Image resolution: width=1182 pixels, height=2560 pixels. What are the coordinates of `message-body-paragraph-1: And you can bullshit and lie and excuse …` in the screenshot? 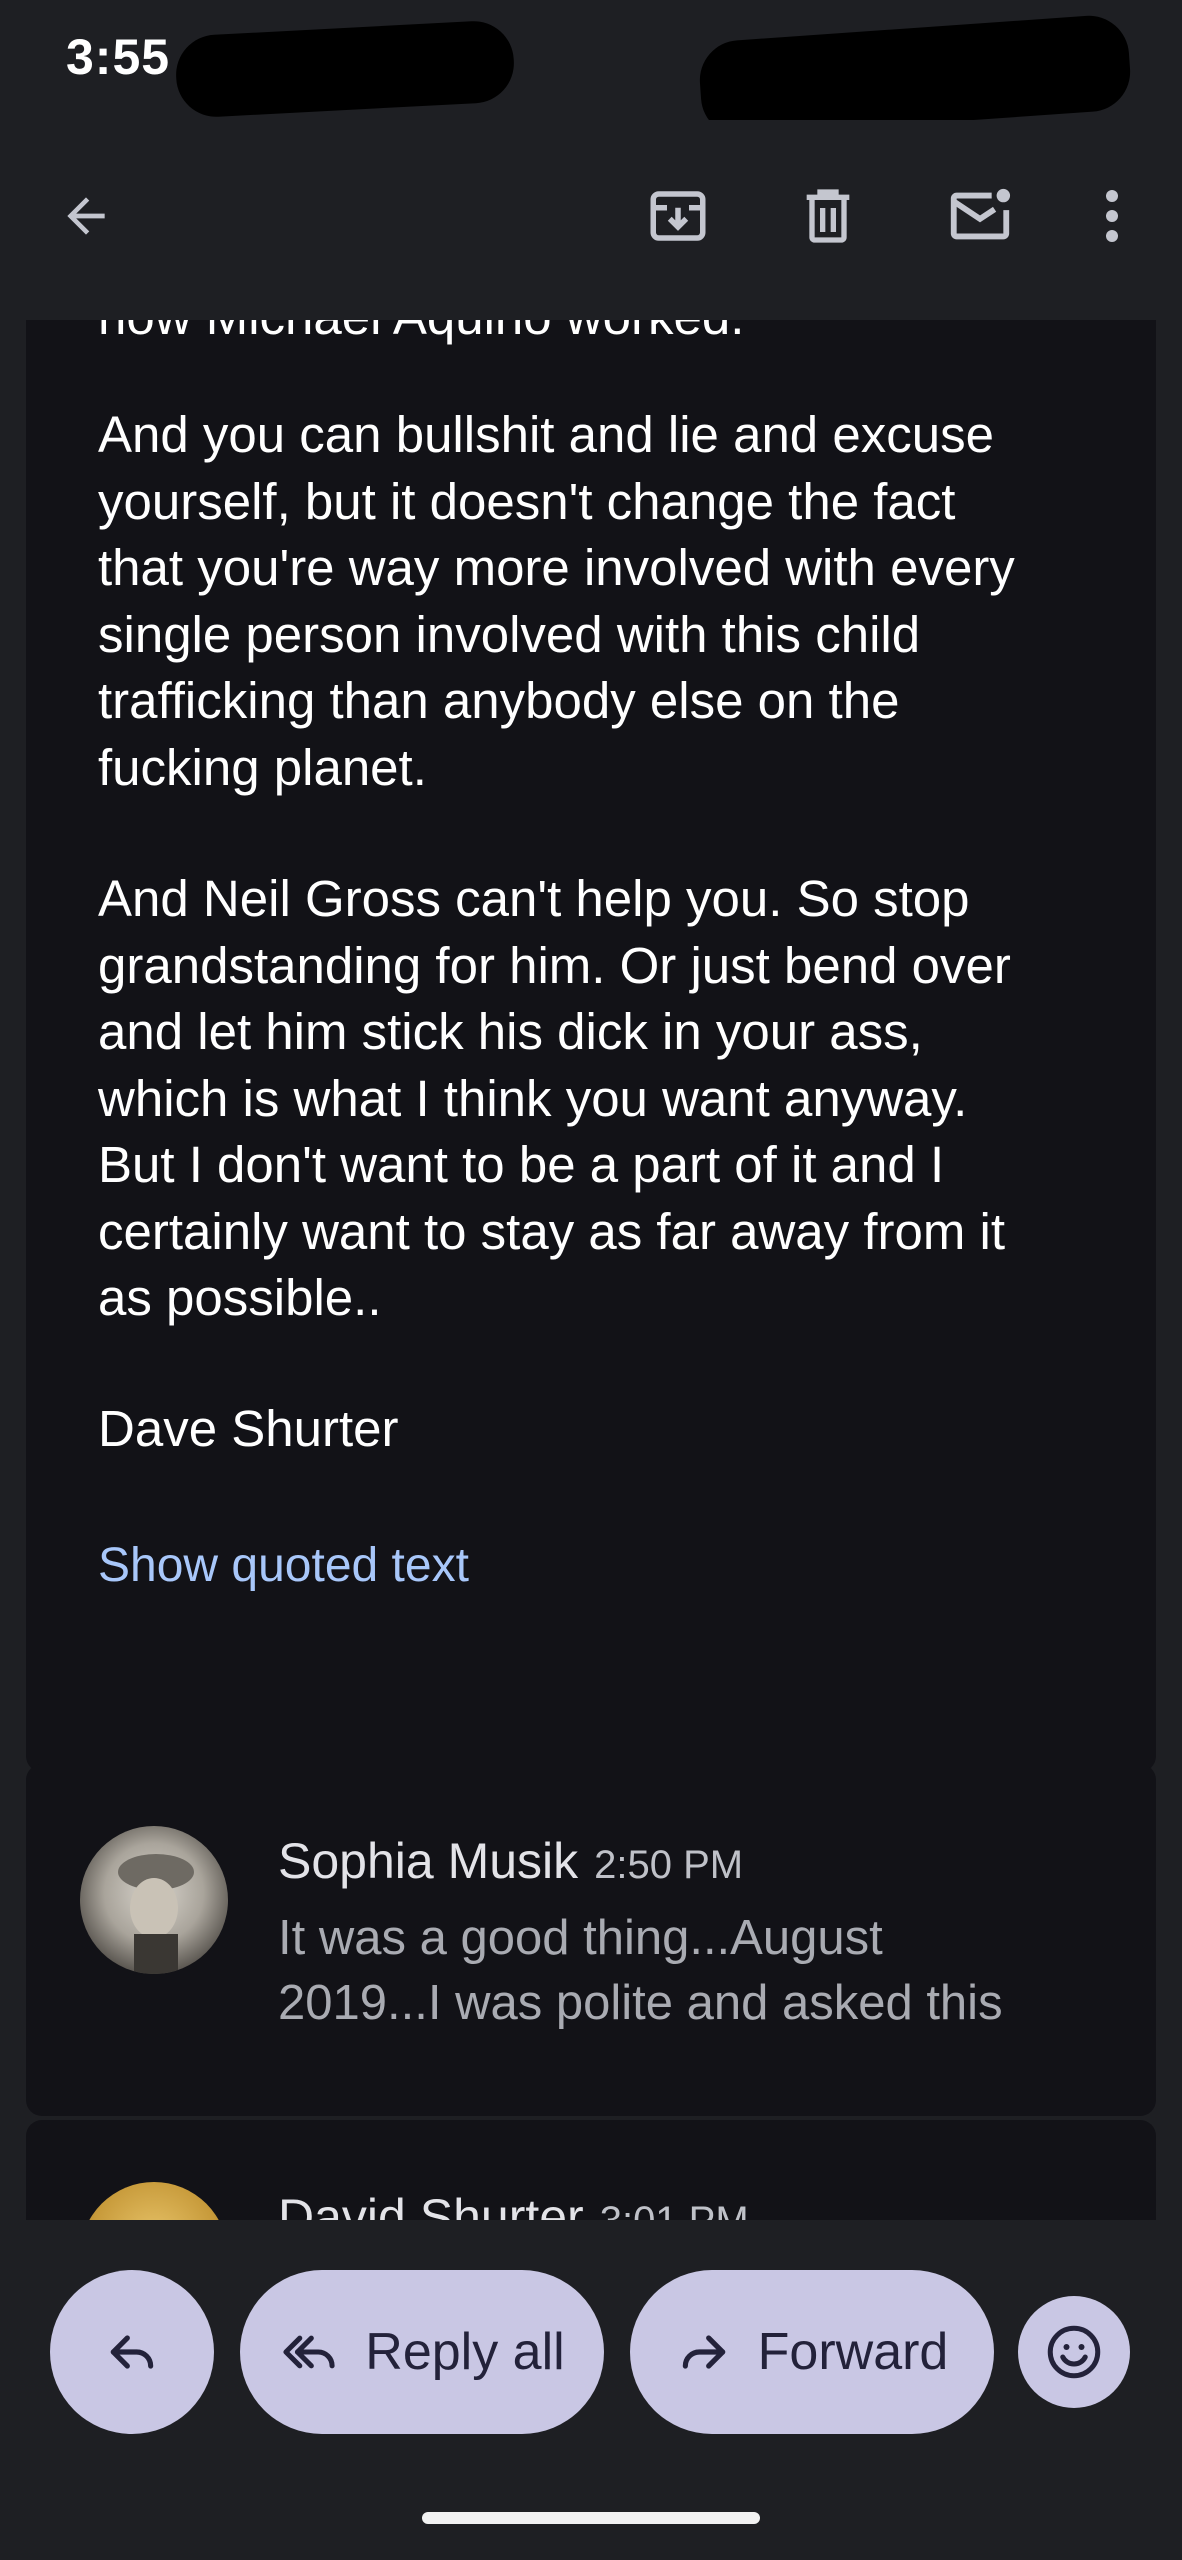 It's located at (556, 601).